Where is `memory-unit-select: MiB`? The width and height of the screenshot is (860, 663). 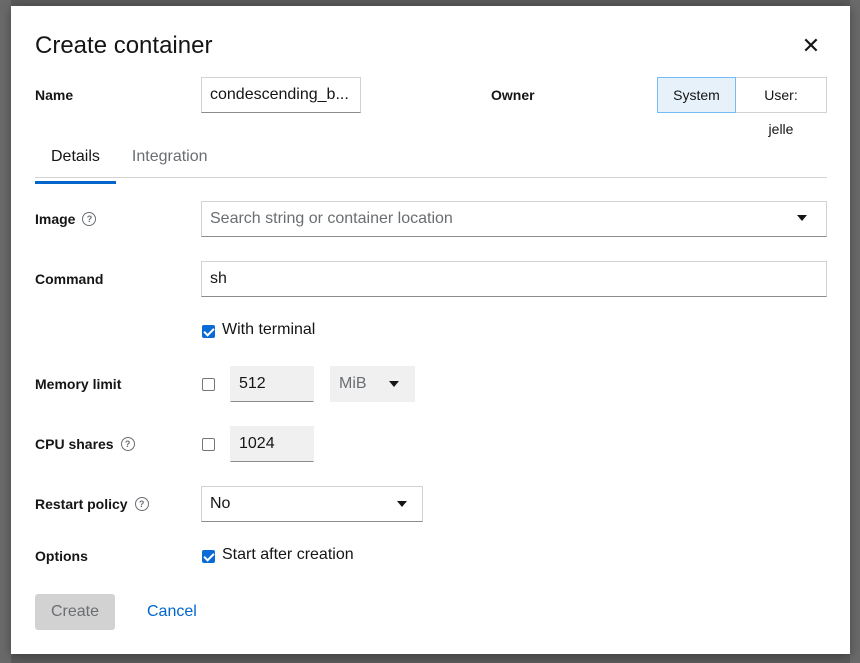 memory-unit-select: MiB is located at coordinates (372, 384).